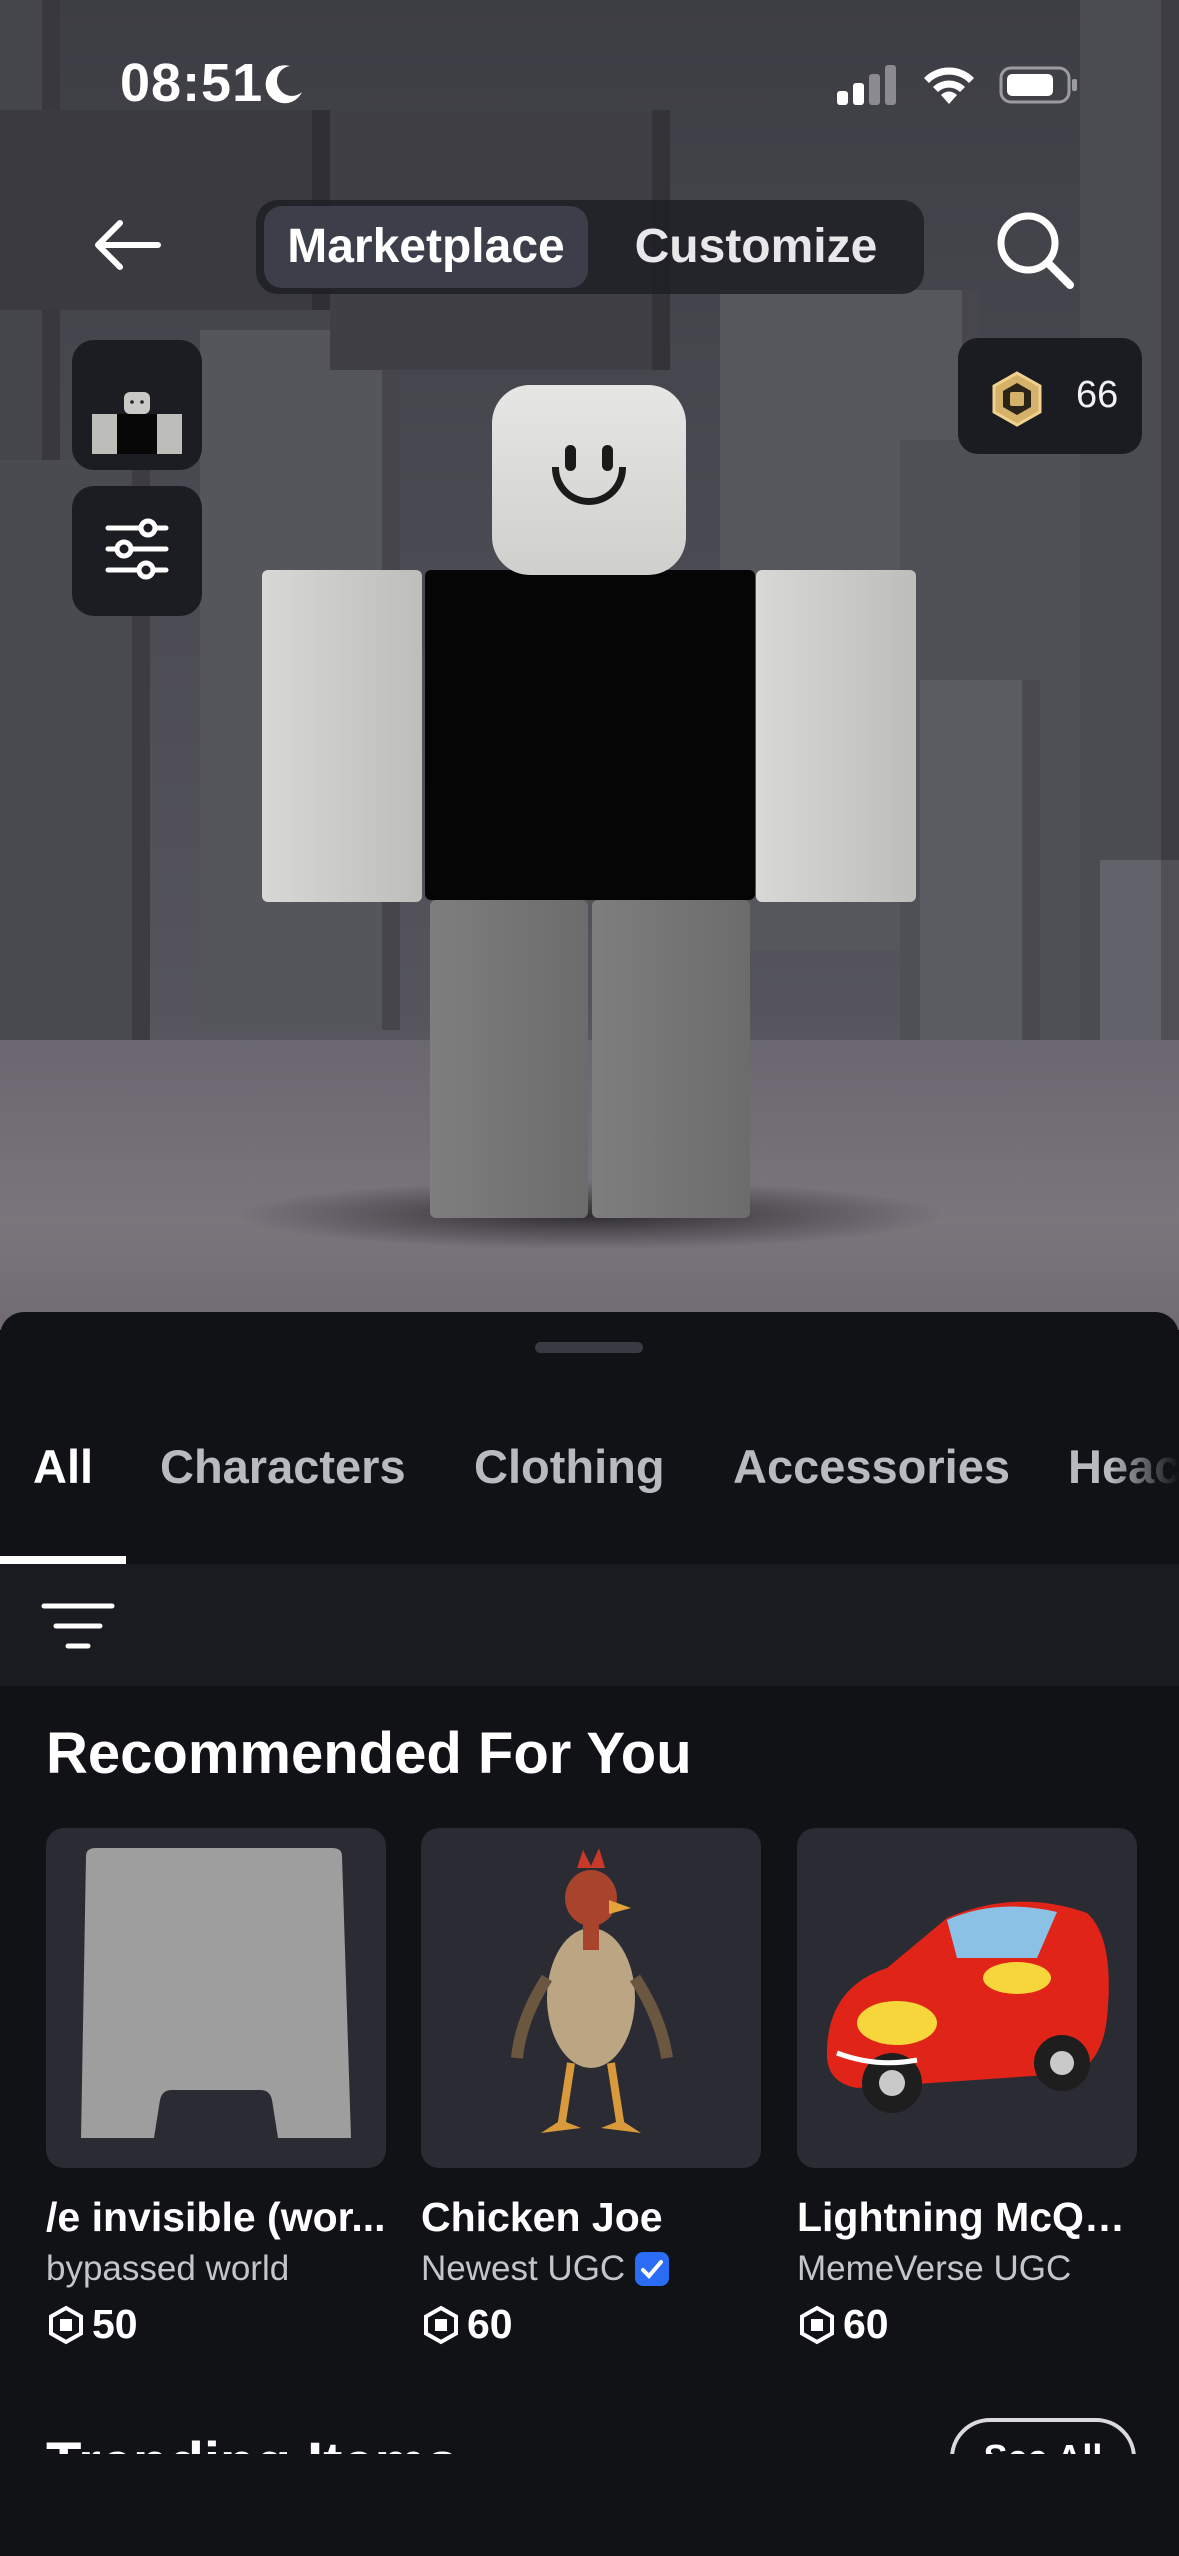  What do you see at coordinates (589, 2427) in the screenshot?
I see `trending-section: Trending Items See All` at bounding box center [589, 2427].